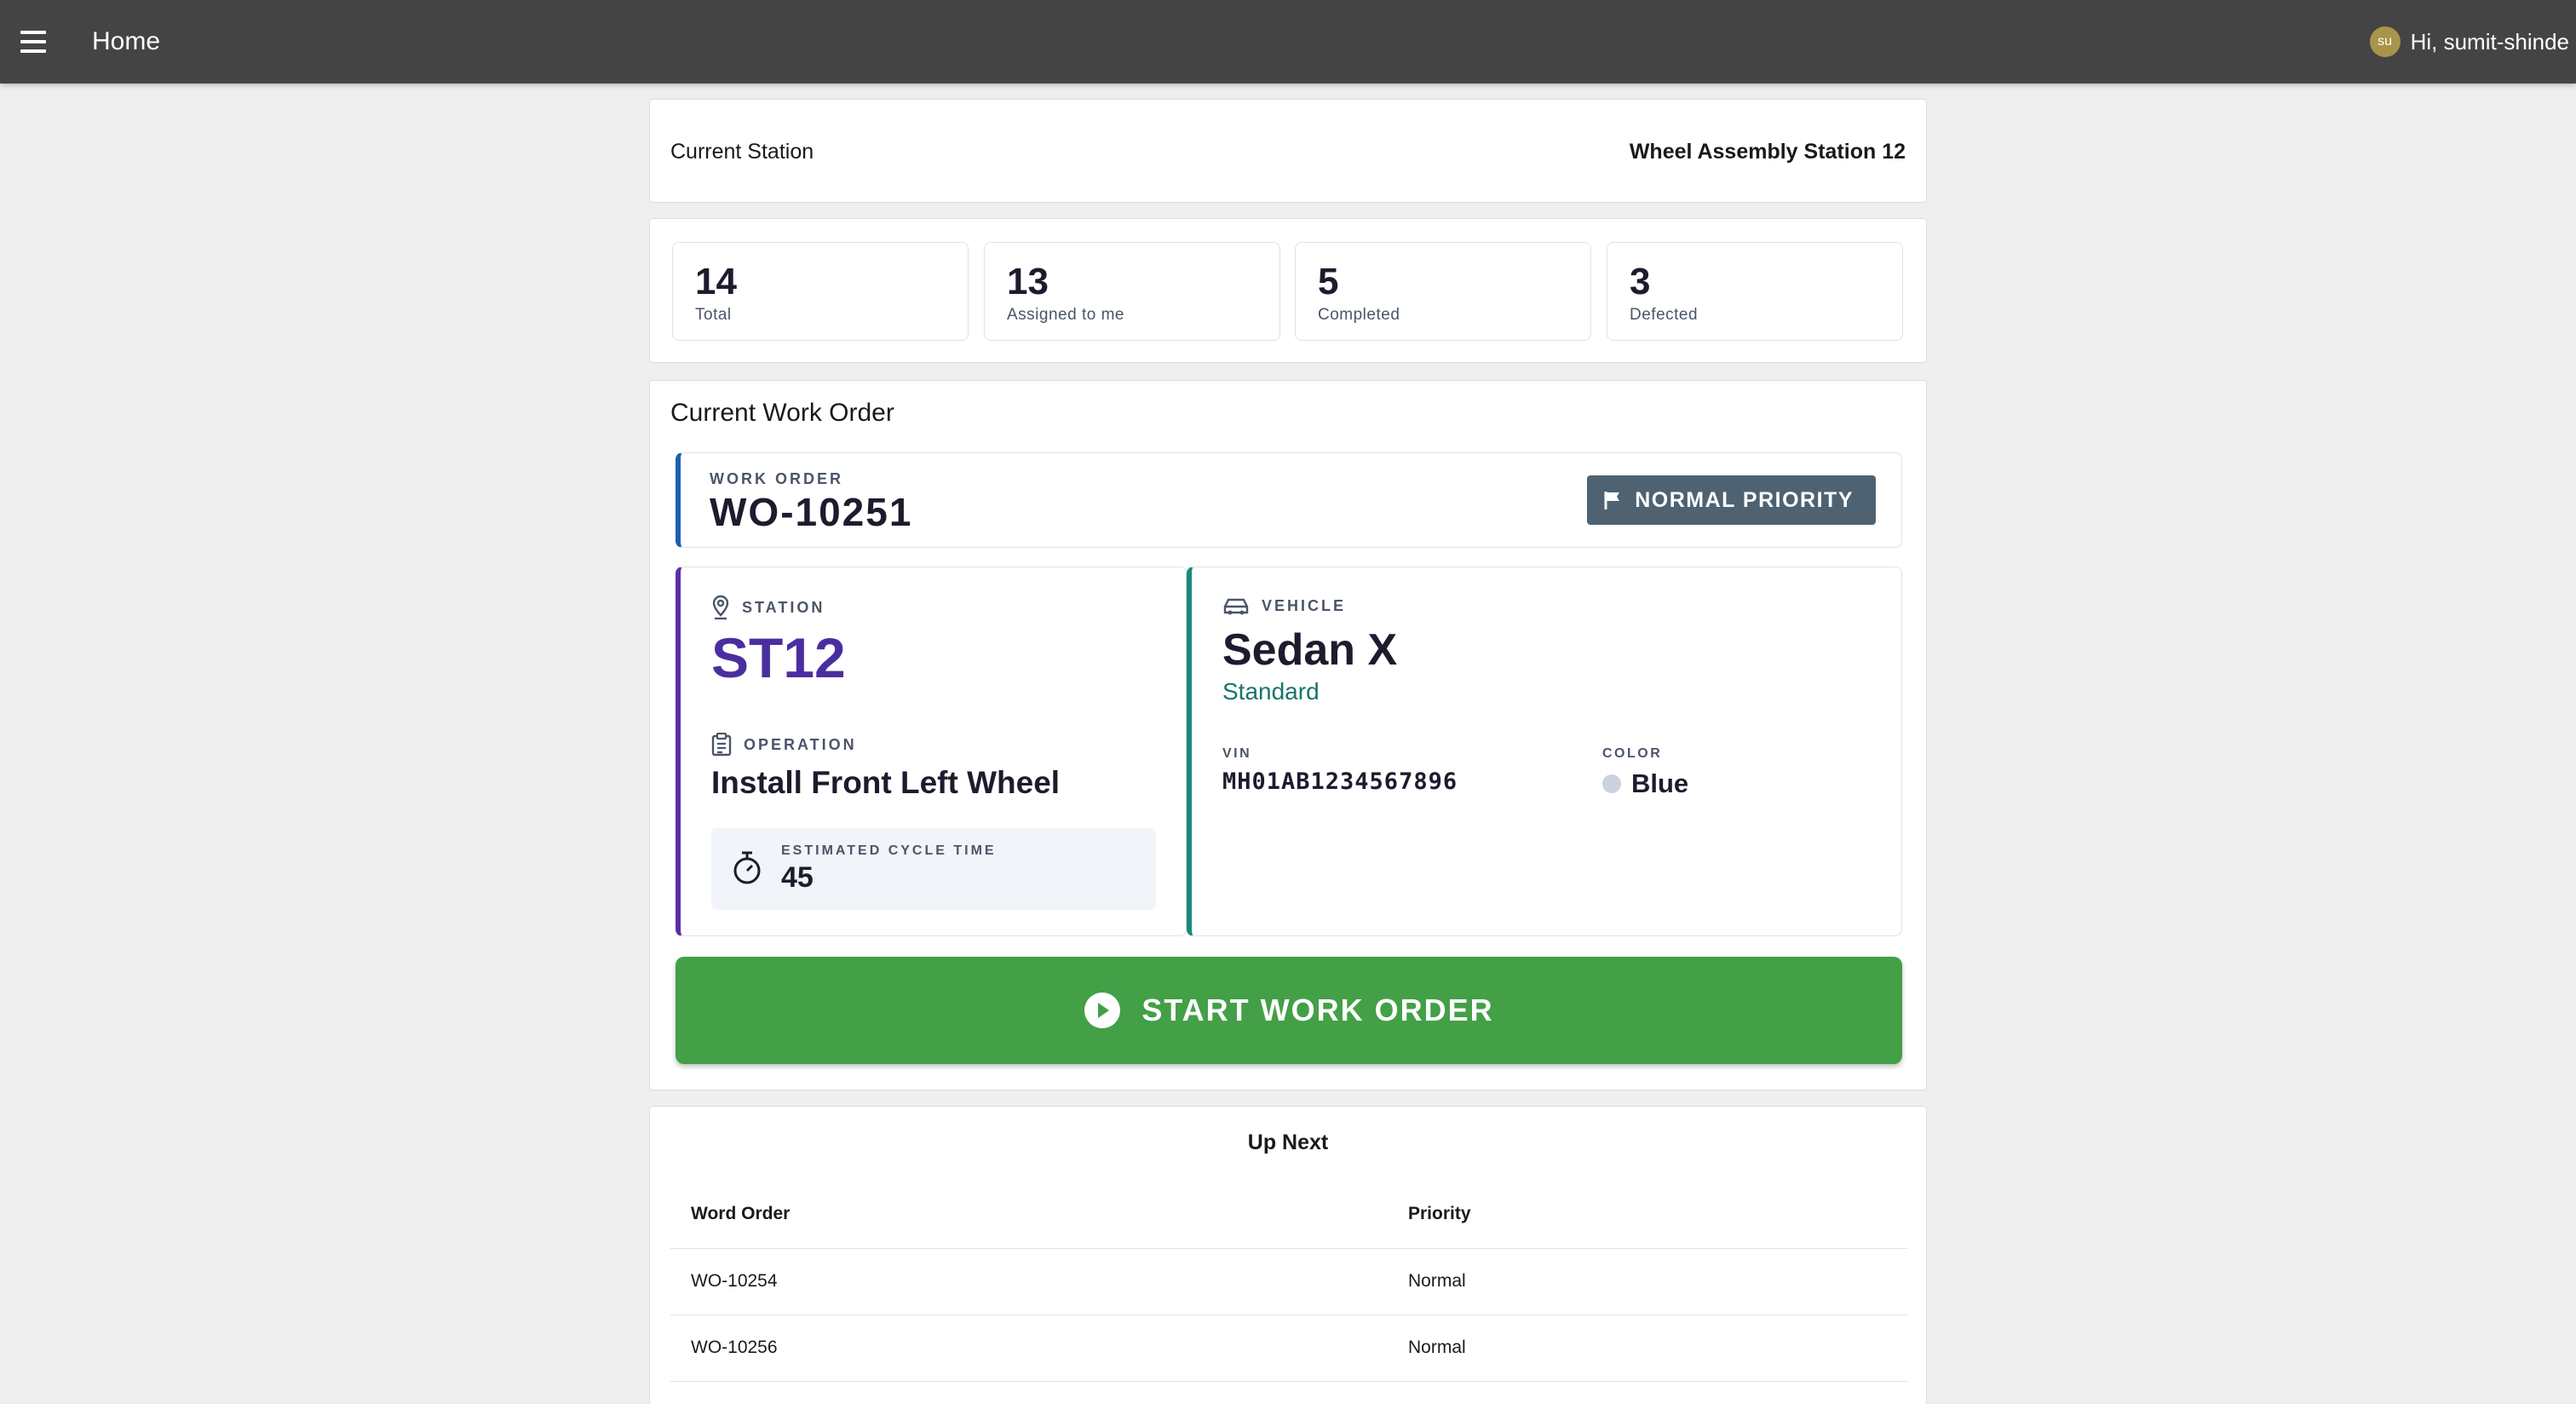  What do you see at coordinates (1611, 783) in the screenshot?
I see `color-swatch` at bounding box center [1611, 783].